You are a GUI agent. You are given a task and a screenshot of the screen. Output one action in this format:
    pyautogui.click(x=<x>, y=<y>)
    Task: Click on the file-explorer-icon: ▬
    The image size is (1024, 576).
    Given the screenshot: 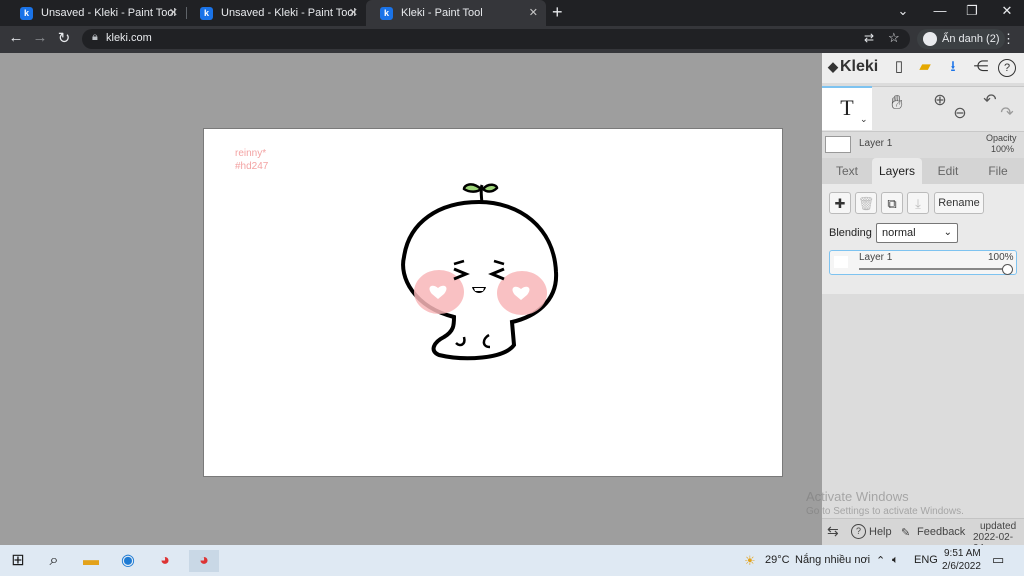 What is the action you would take?
    pyautogui.click(x=91, y=561)
    